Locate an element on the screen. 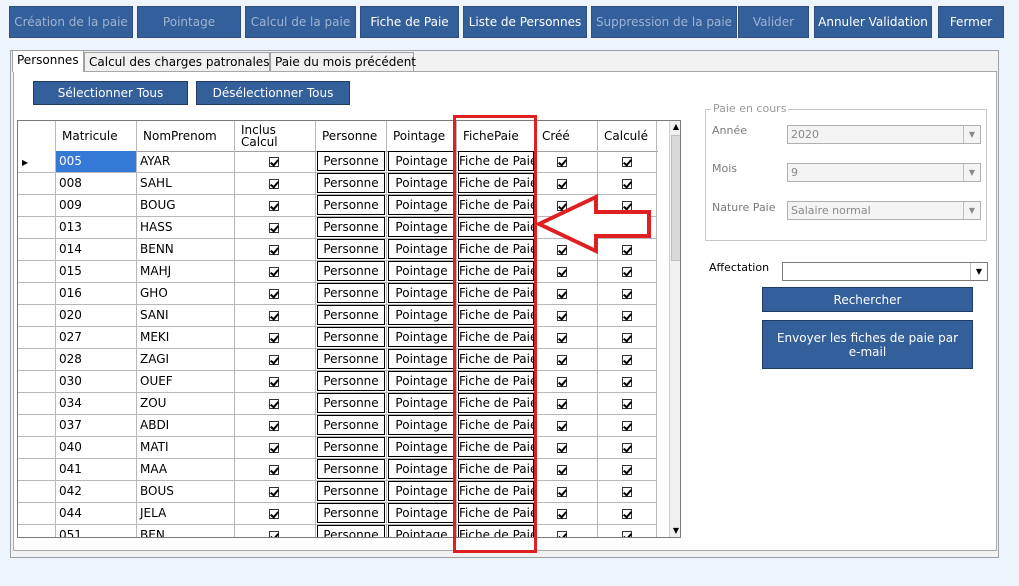 This screenshot has height=586, width=1019. mois-select: 9 ▼ is located at coordinates (884, 172).